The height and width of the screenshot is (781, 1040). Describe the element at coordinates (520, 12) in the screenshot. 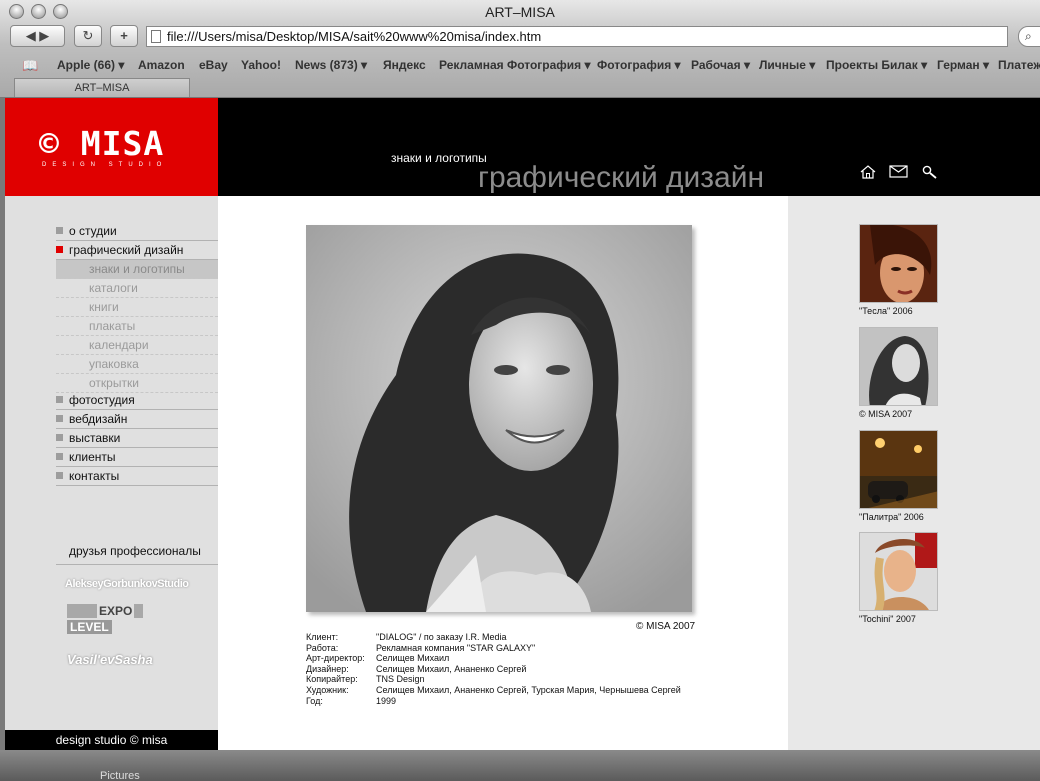

I see `window-title: ART–MISA` at that location.